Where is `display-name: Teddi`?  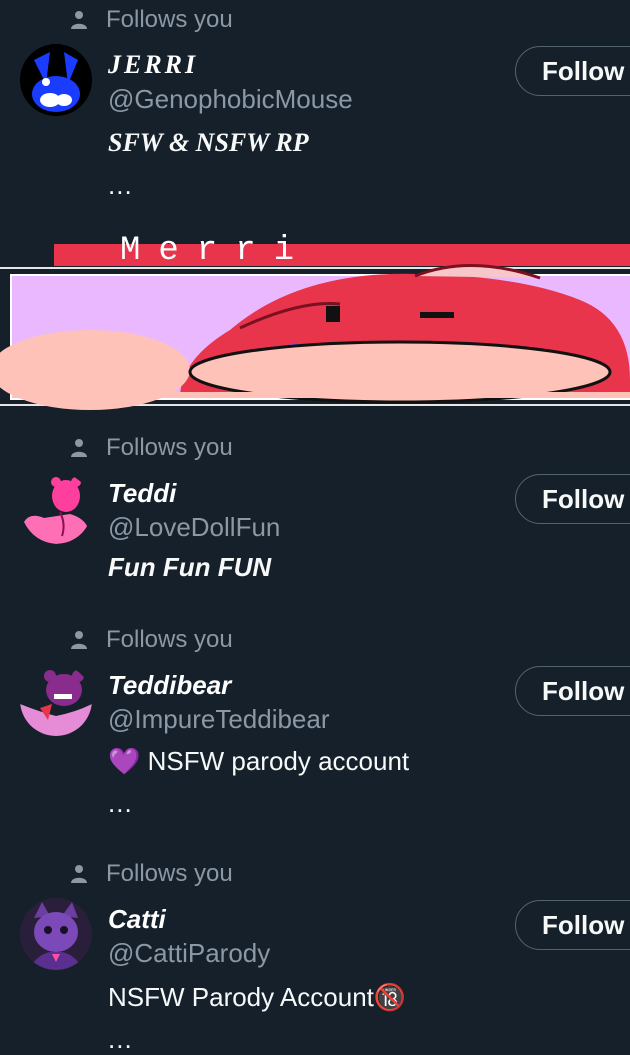
display-name: Teddi is located at coordinates (142, 493).